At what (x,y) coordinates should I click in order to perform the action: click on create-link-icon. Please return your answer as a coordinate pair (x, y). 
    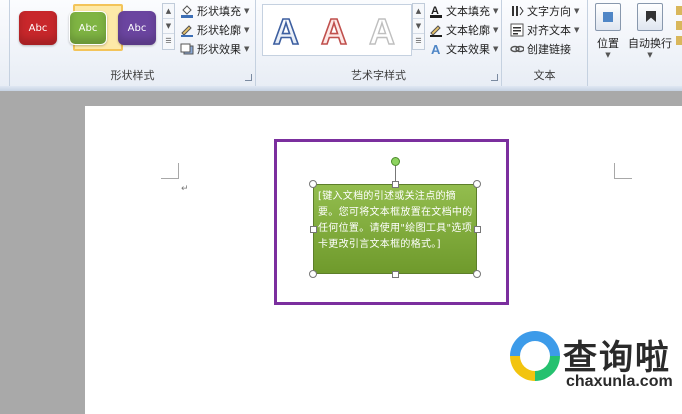
    Looking at the image, I should click on (516, 49).